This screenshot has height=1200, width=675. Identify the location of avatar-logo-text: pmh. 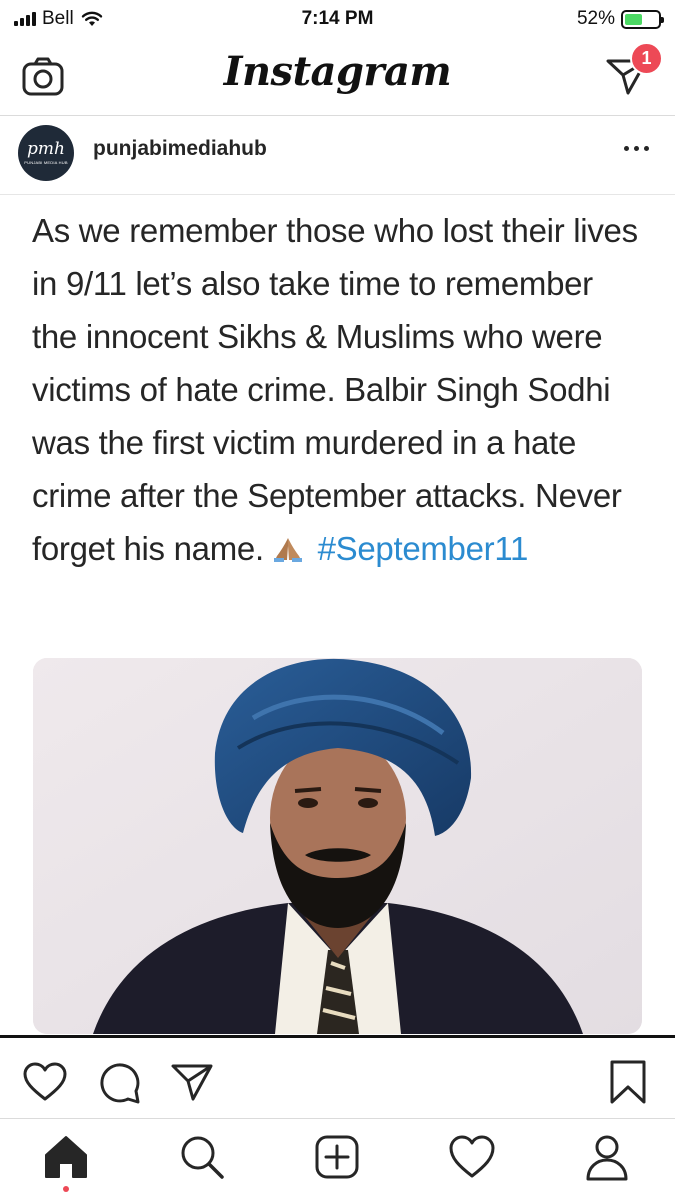
(46, 149).